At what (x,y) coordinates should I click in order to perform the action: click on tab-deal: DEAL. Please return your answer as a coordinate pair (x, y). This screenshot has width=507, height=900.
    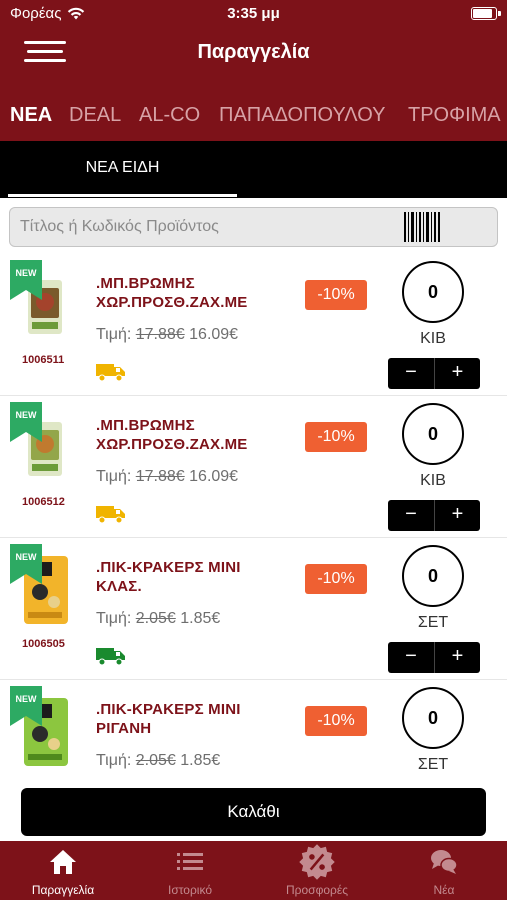
    Looking at the image, I should click on (95, 115).